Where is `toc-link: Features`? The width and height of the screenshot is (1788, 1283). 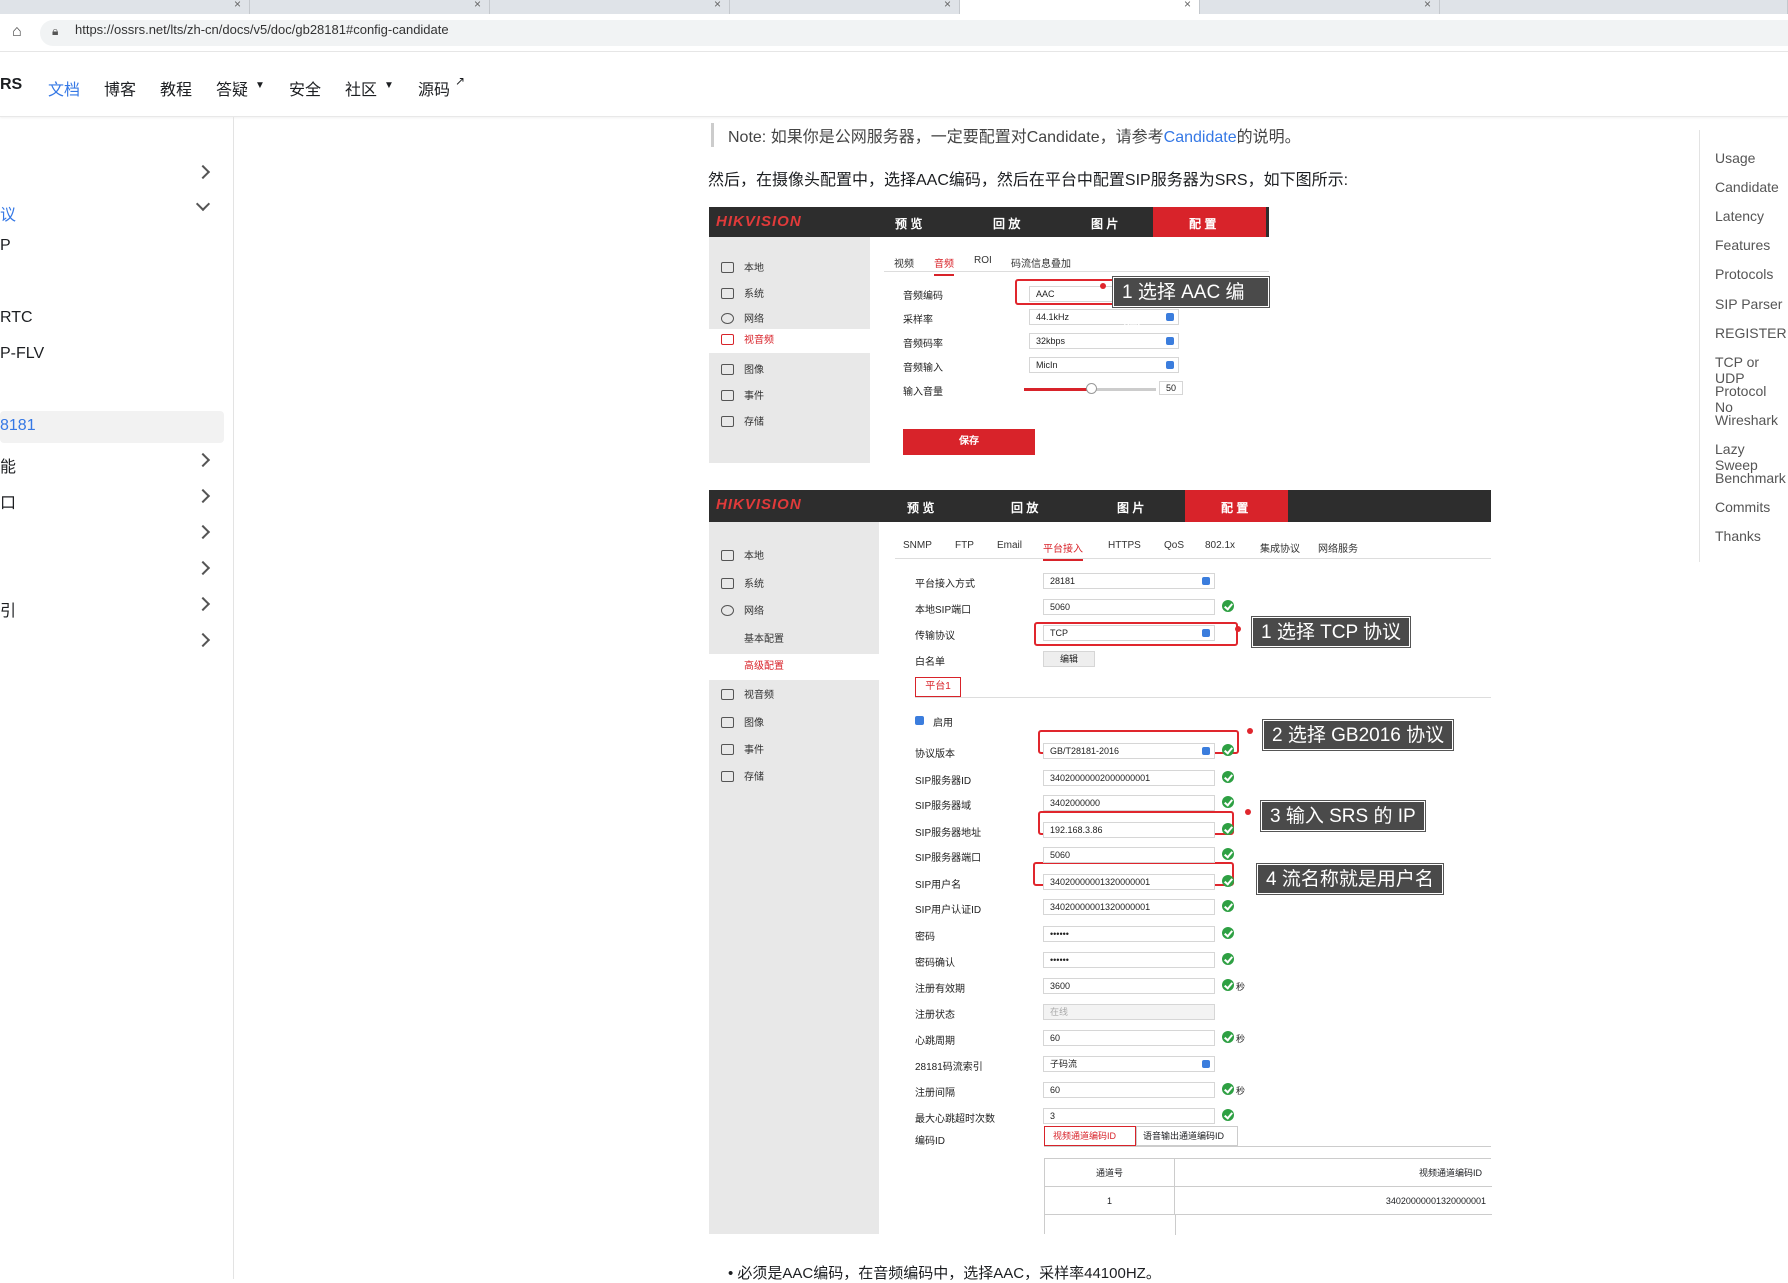
toc-link: Features is located at coordinates (1742, 245).